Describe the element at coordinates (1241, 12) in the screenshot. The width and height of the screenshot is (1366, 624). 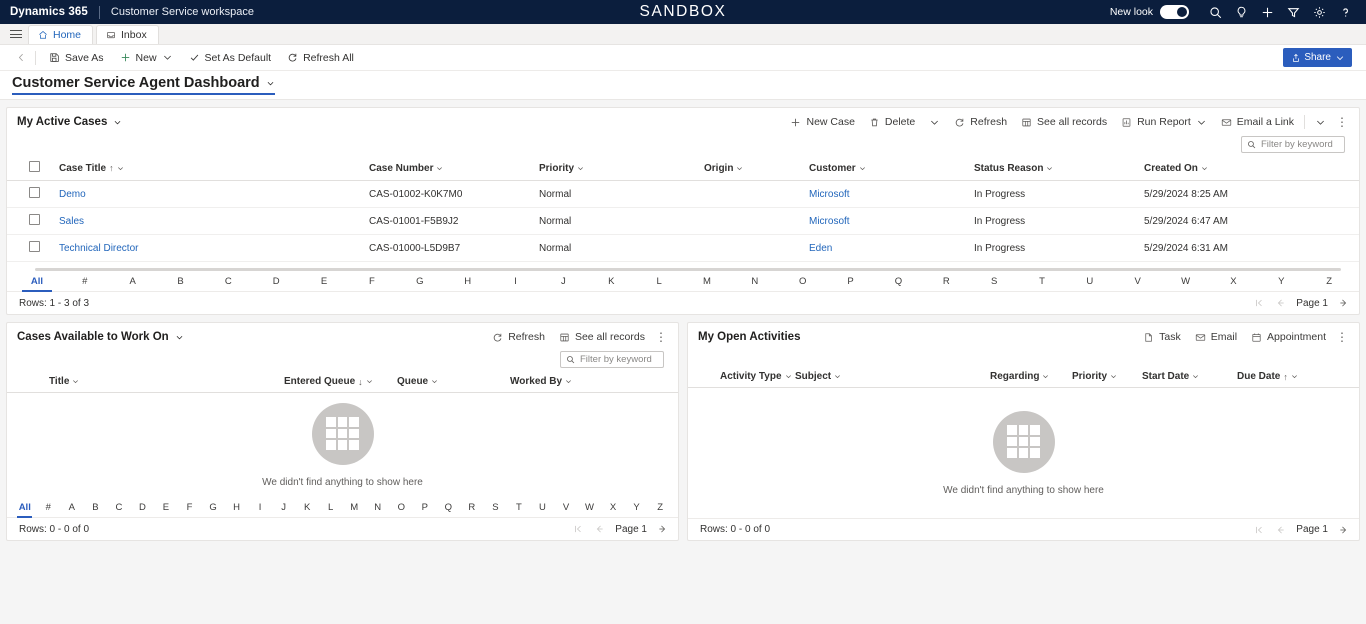
I see `lightbulb-icon` at that location.